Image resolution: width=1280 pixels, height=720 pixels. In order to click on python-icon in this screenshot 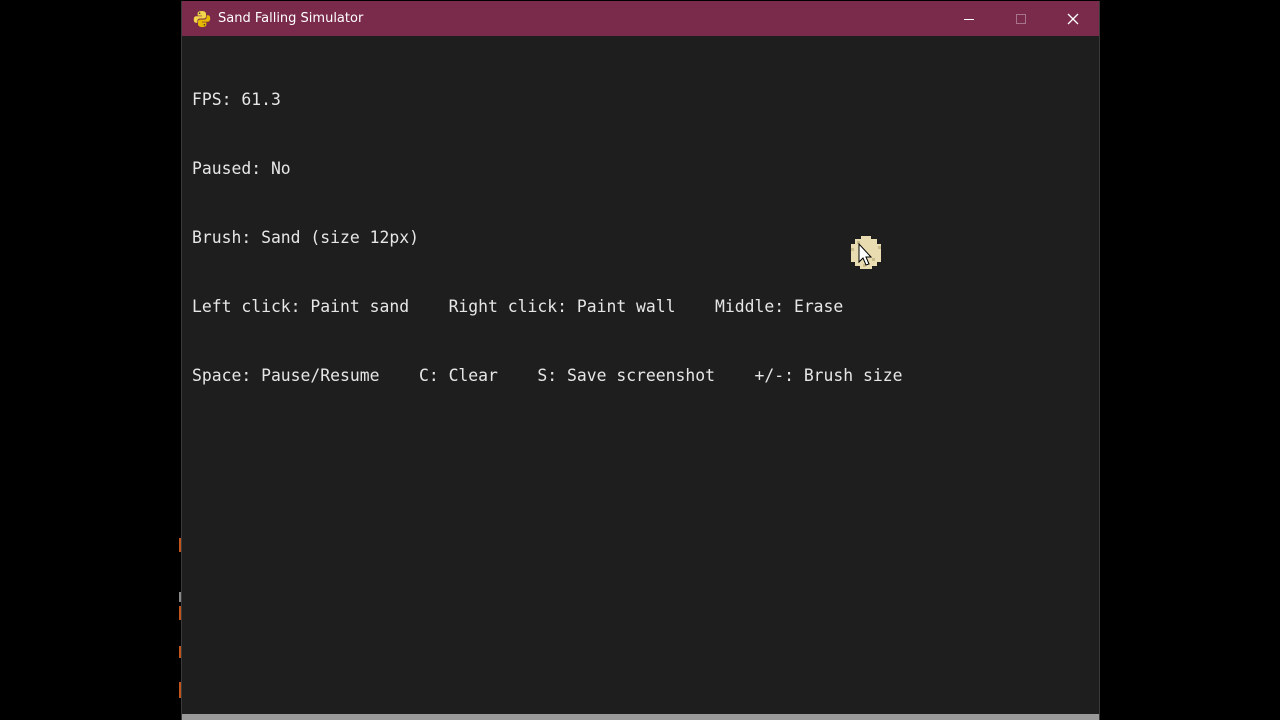, I will do `click(202, 19)`.